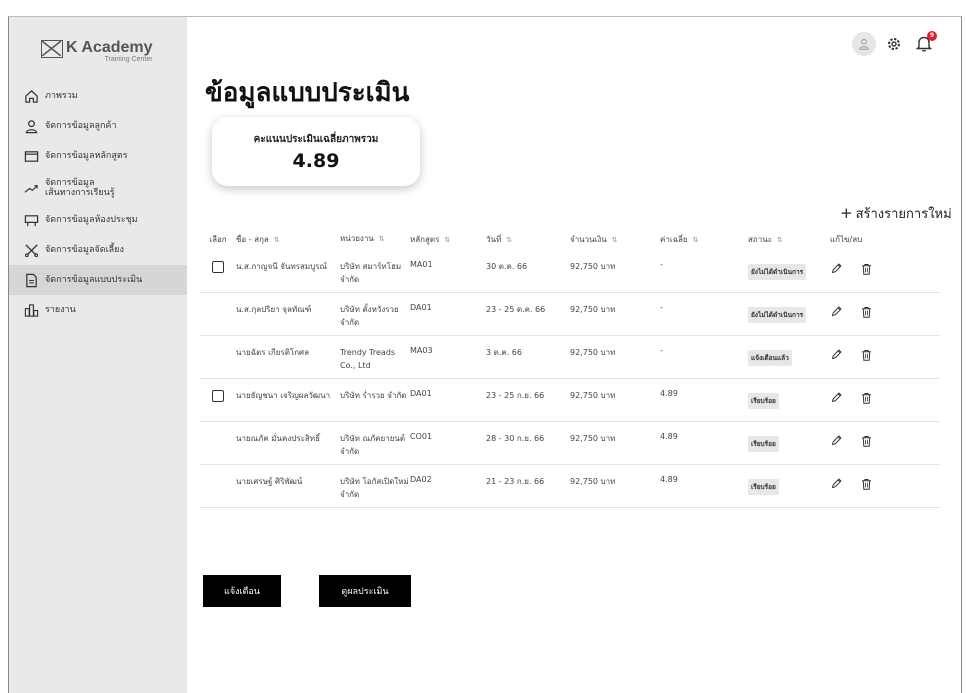  I want to click on brand-logo: K Academy Training Center, so click(97, 51).